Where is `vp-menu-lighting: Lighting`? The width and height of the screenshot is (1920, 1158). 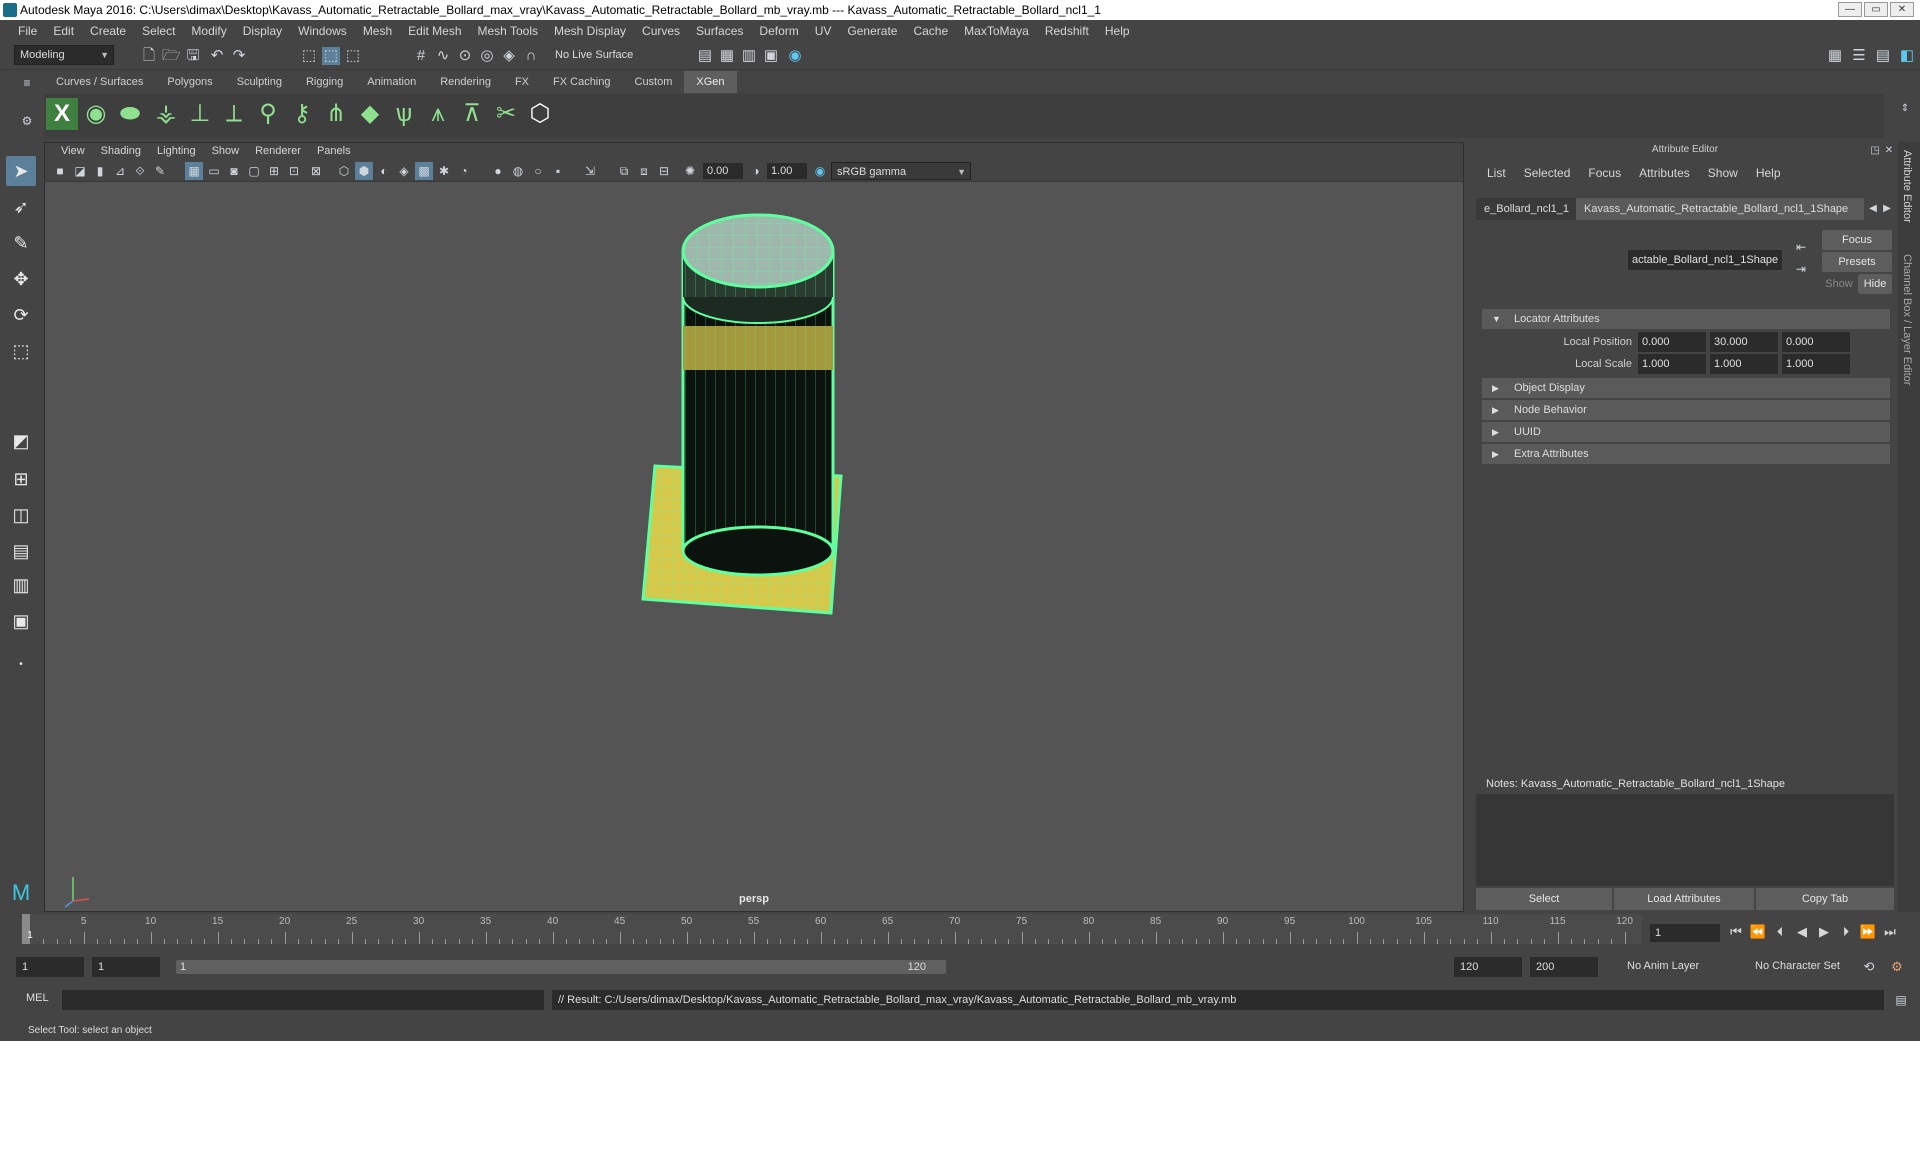
vp-menu-lighting: Lighting is located at coordinates (176, 151).